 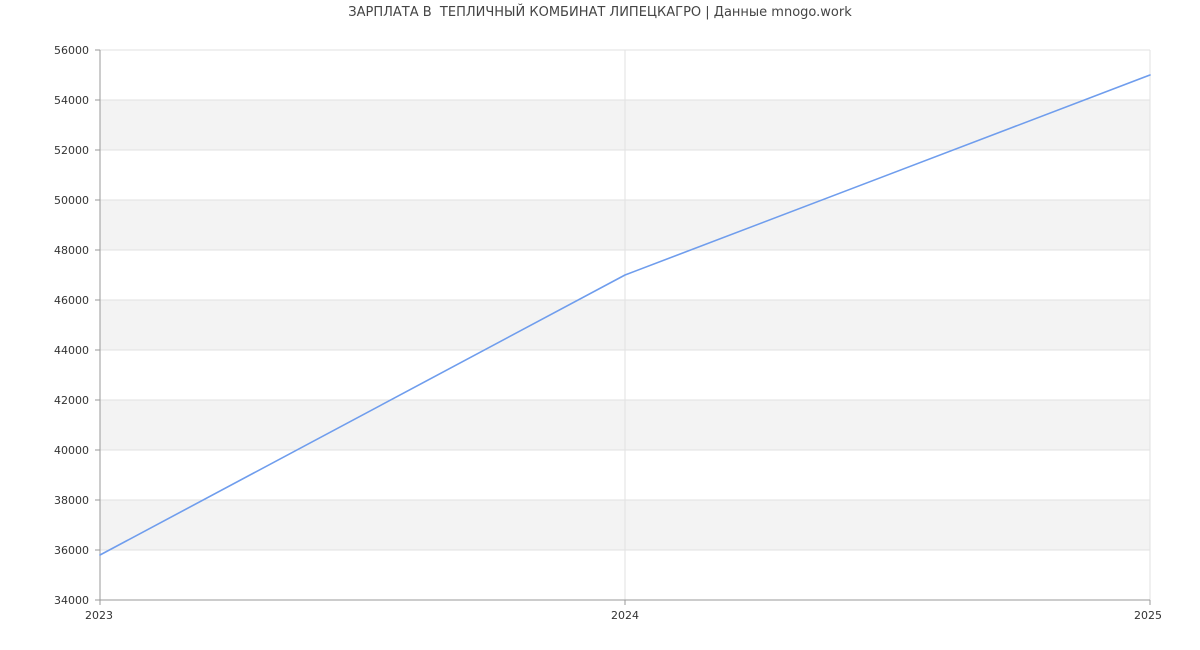 What do you see at coordinates (71, 150) in the screenshot?
I see `y-tick-label: 52000` at bounding box center [71, 150].